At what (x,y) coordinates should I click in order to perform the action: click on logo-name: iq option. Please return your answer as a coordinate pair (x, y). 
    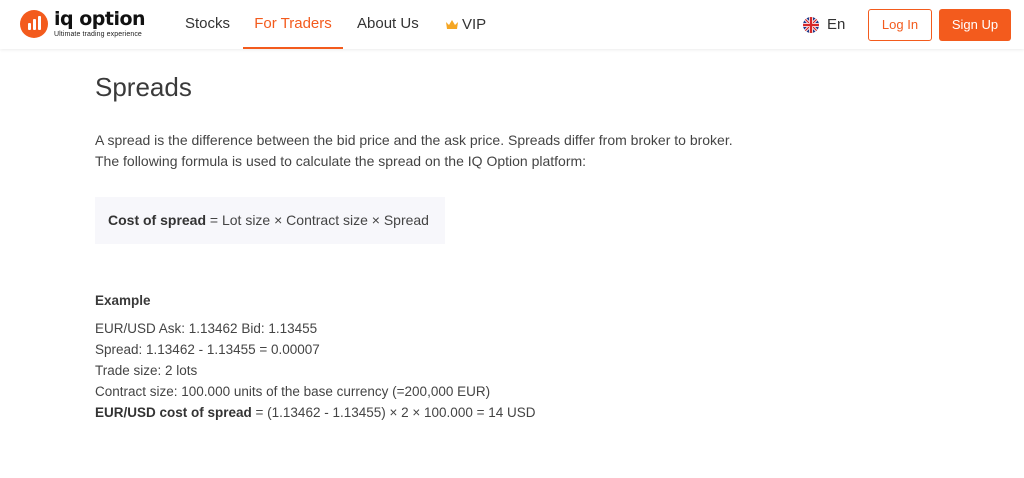
    Looking at the image, I should click on (100, 19).